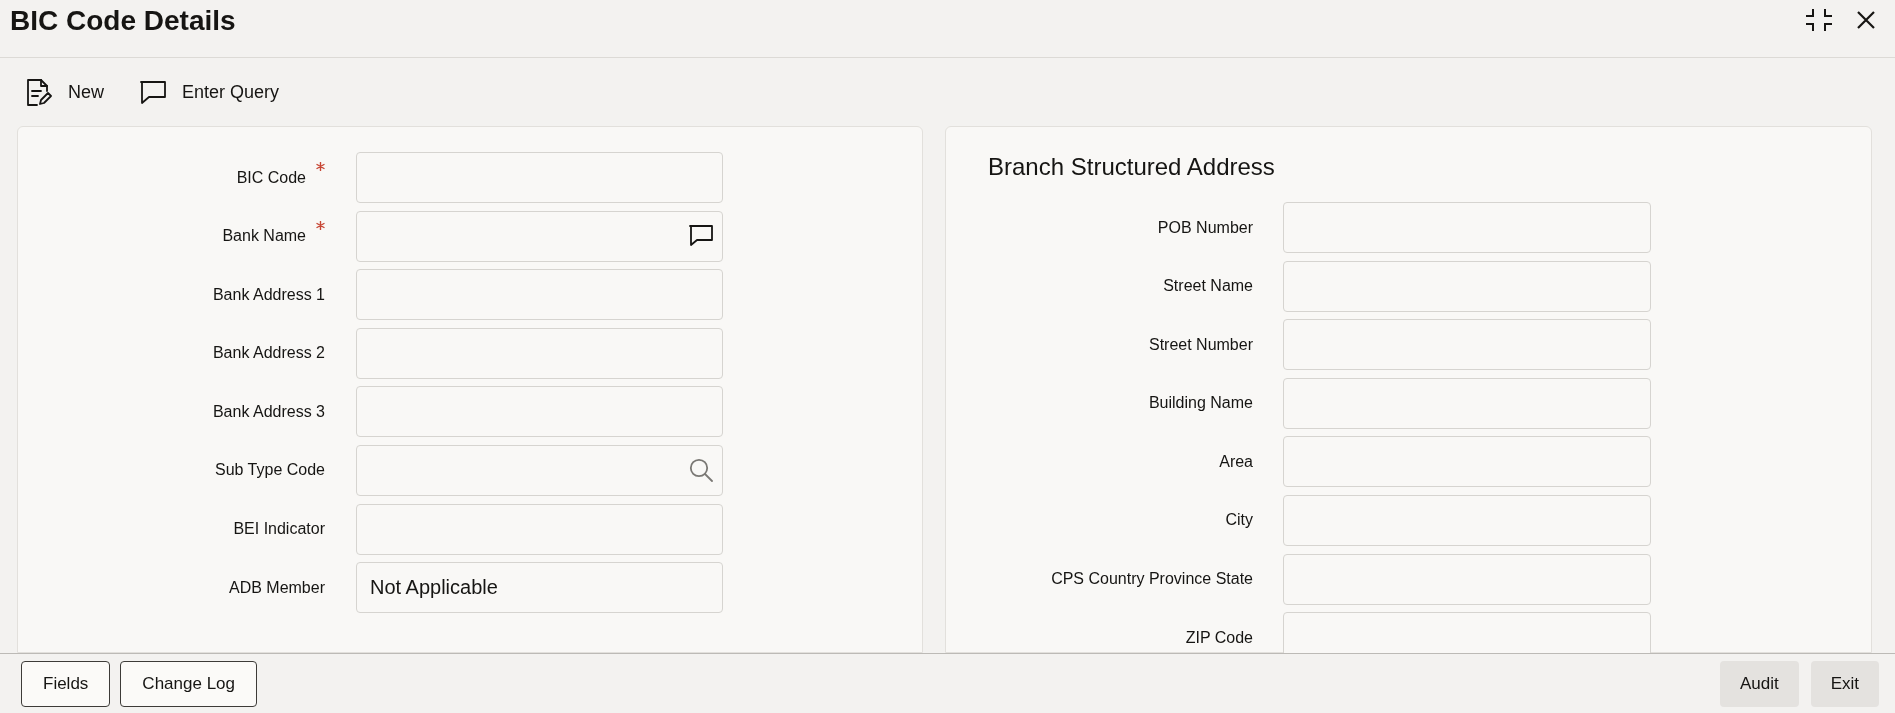  Describe the element at coordinates (268, 353) in the screenshot. I see `field-label: Bank Address 2` at that location.